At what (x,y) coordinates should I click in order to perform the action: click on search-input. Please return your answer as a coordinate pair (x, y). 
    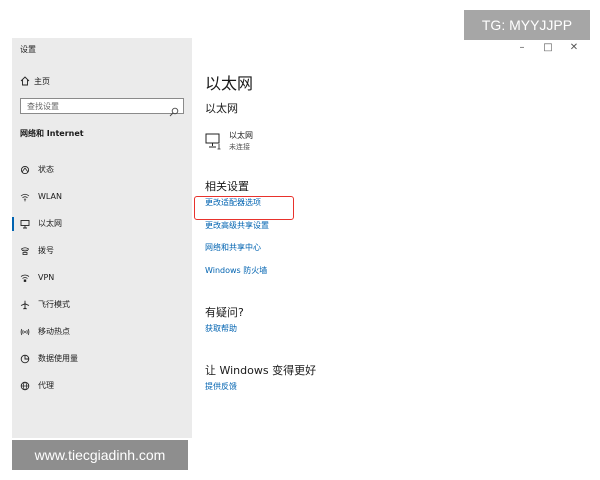
    Looking at the image, I should click on (91, 106).